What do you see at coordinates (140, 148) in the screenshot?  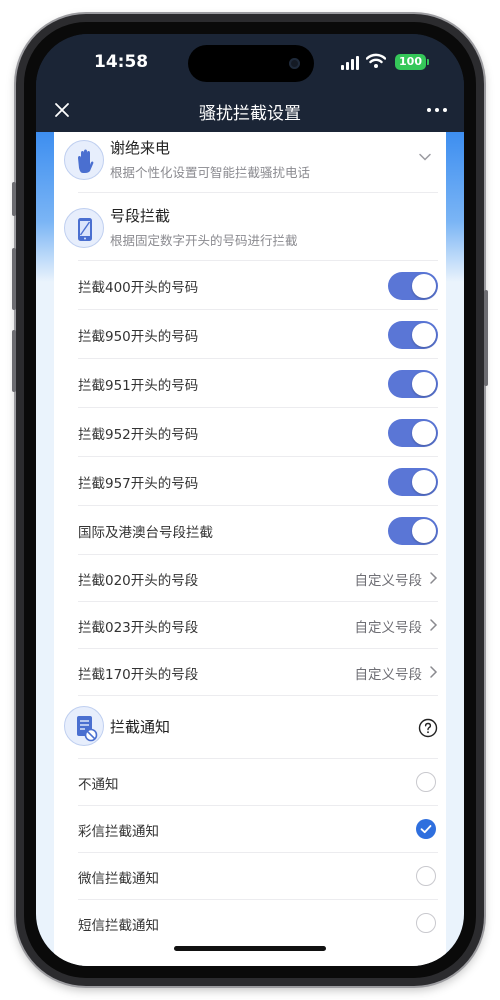 I see `reject-calls-title: 谢绝来电` at bounding box center [140, 148].